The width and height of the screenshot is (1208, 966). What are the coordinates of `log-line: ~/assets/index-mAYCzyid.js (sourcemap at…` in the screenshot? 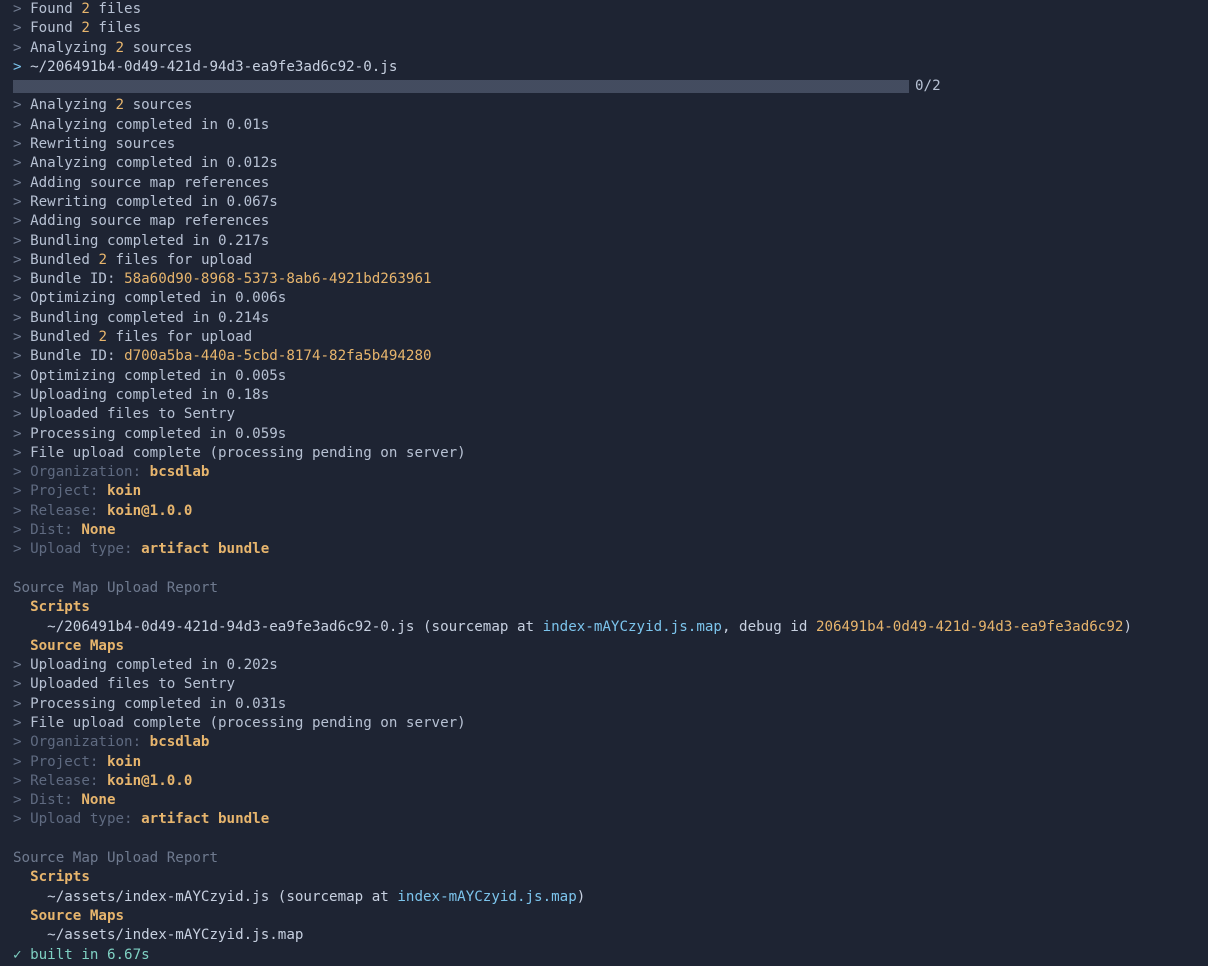 It's located at (610, 897).